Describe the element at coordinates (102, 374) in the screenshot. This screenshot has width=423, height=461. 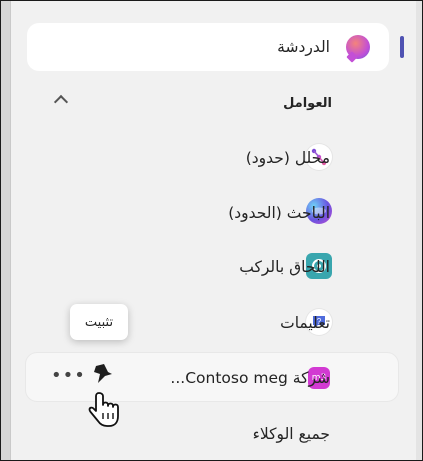
I see `pin-icon` at that location.